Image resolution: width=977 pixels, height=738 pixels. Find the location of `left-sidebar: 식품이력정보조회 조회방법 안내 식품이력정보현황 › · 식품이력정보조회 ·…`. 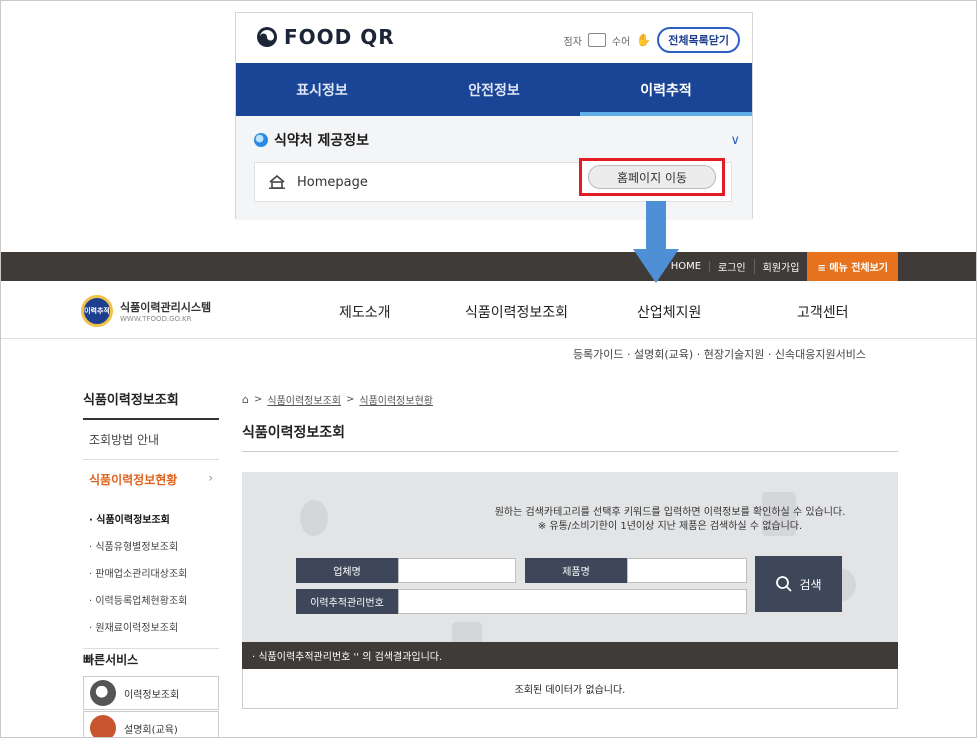

left-sidebar: 식품이력정보조회 조회방법 안내 식품이력정보현황 › · 식품이력정보조회 ·… is located at coordinates (151, 519).